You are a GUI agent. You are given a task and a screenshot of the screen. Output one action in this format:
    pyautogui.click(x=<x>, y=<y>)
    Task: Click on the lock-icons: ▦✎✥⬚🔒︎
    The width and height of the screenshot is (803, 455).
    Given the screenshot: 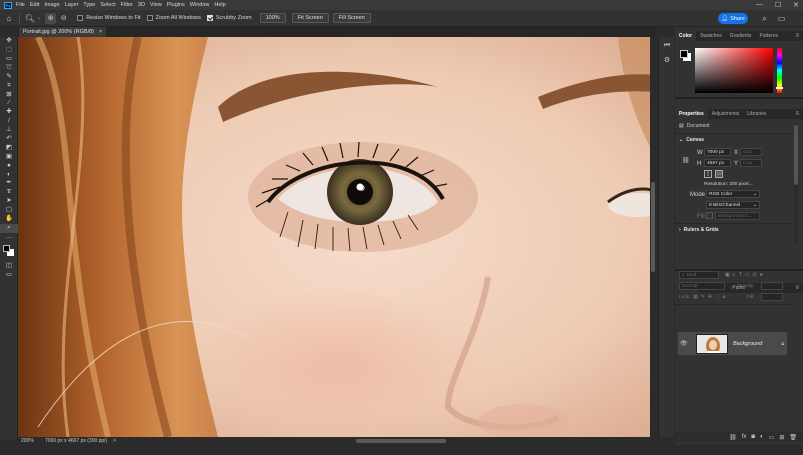 What is the action you would take?
    pyautogui.click(x=711, y=297)
    